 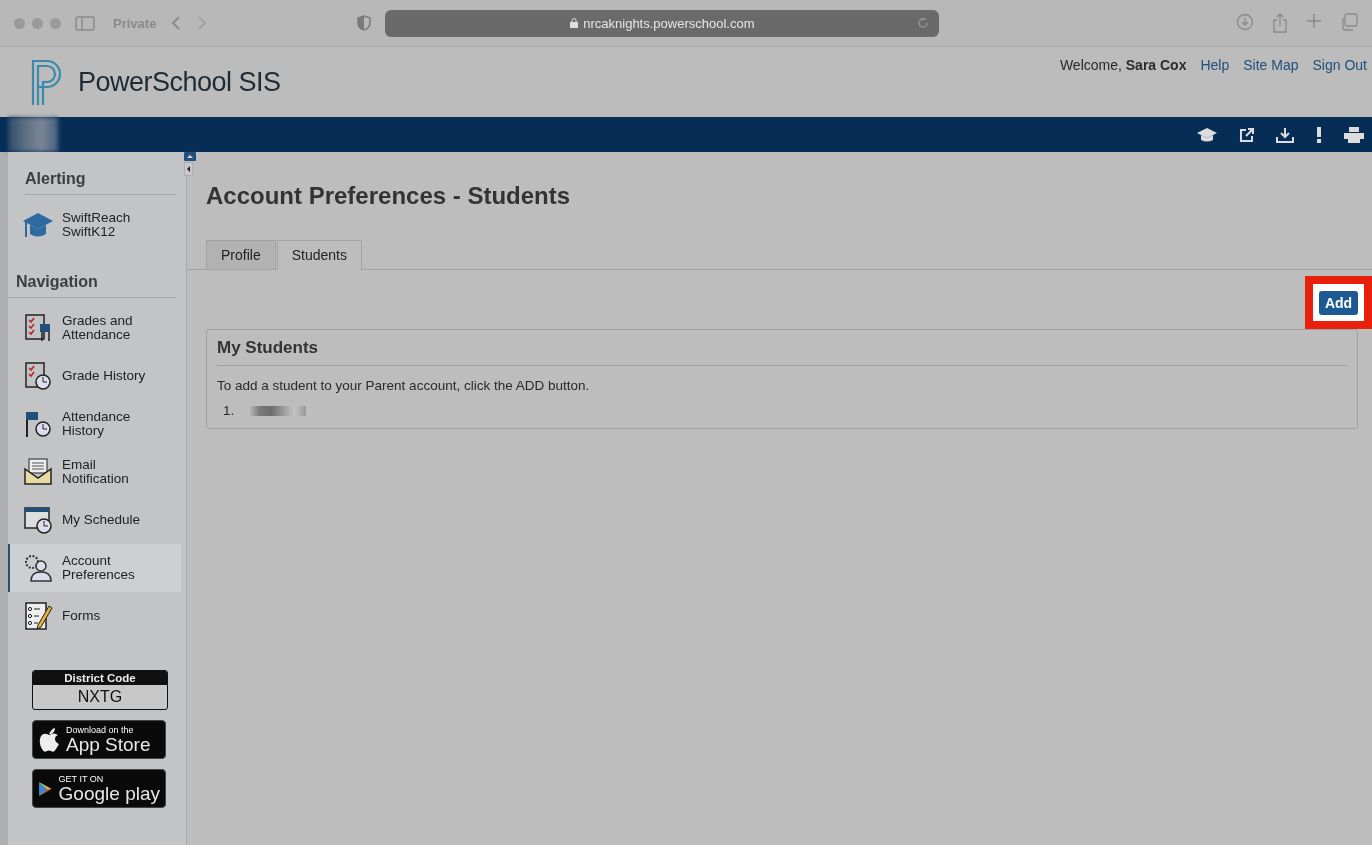 I want to click on sidebar-toggle-icon, so click(x=85, y=23).